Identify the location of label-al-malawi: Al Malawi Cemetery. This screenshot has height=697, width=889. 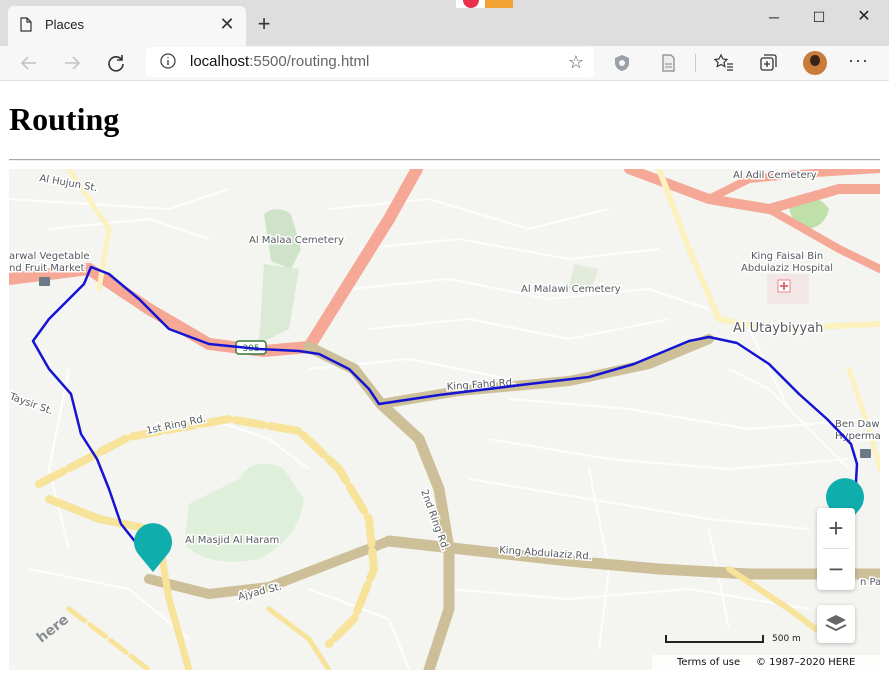
(571, 289).